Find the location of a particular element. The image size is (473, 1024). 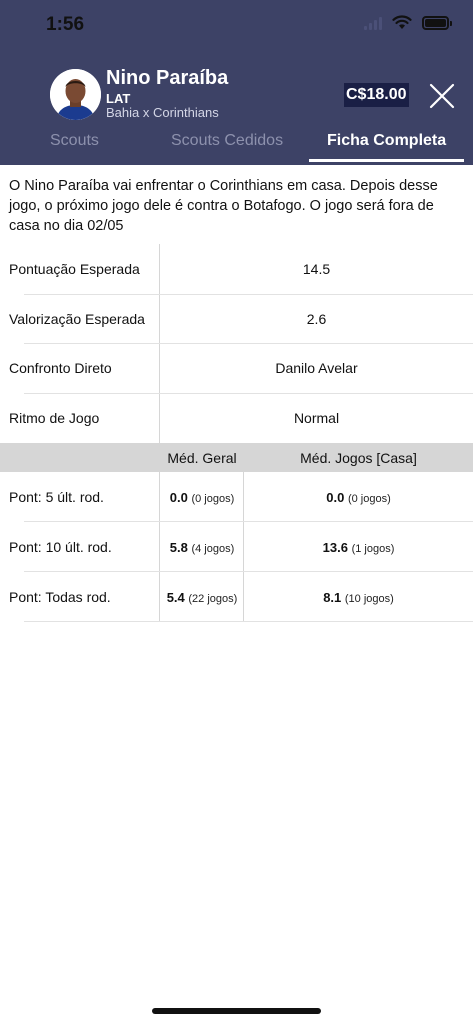

close-icon is located at coordinates (442, 96).